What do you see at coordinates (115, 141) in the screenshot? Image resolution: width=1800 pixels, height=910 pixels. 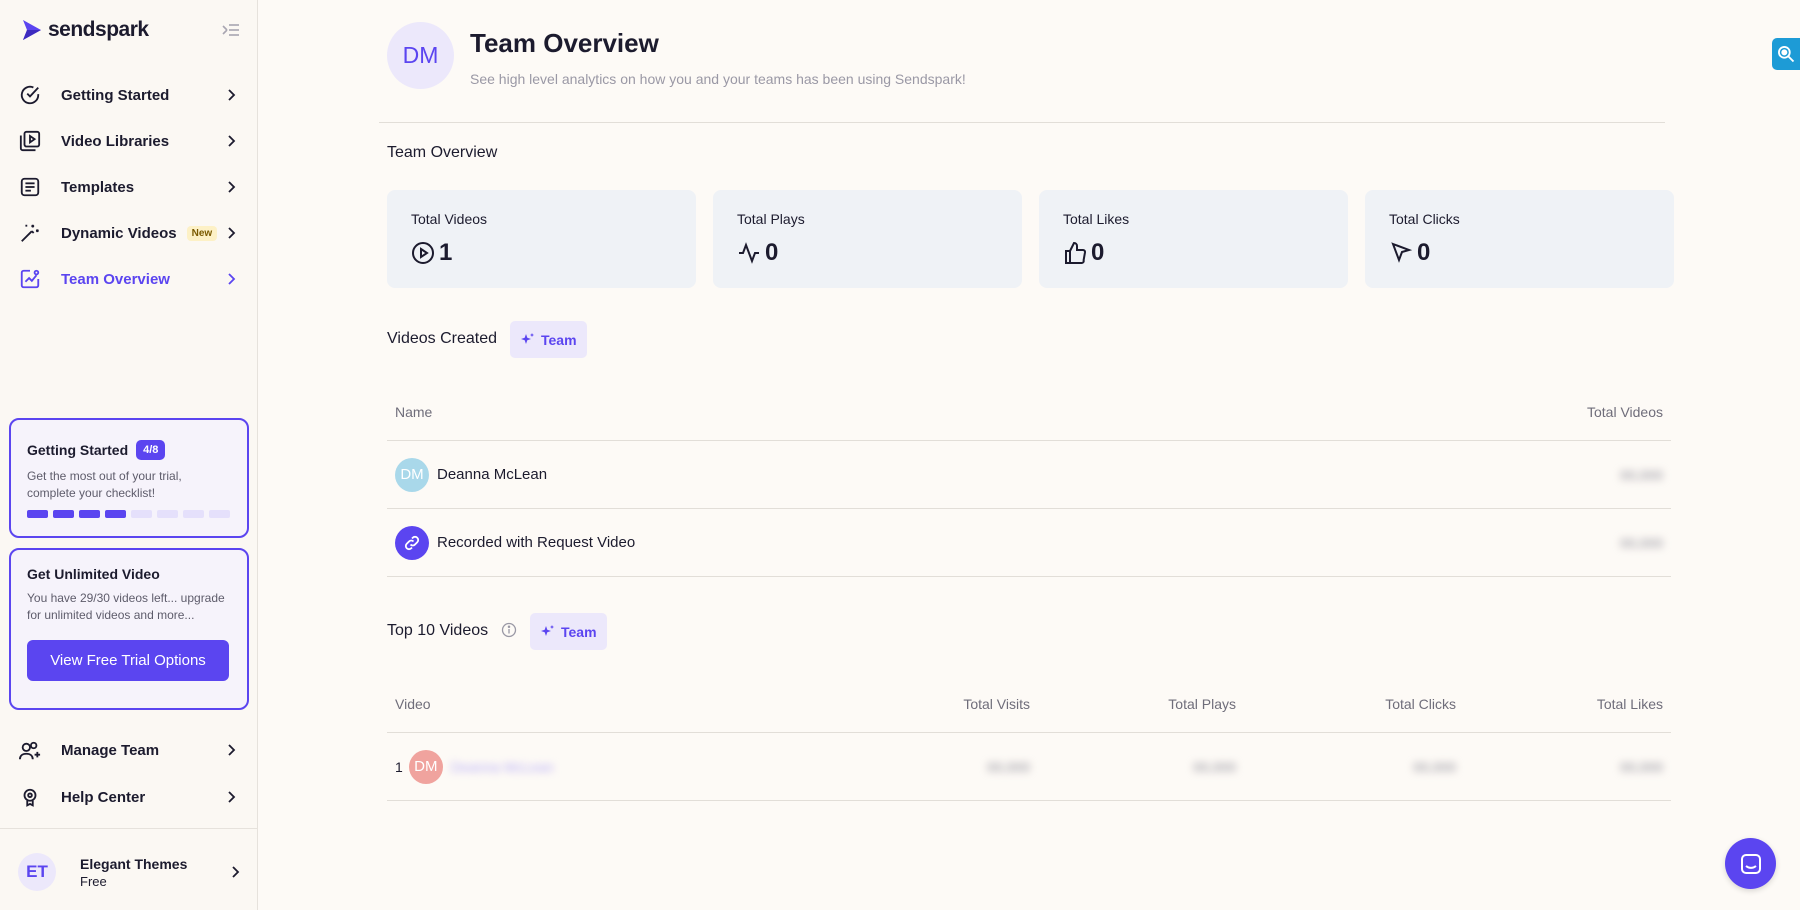 I see `sidebar-item-label: Video Libraries` at bounding box center [115, 141].